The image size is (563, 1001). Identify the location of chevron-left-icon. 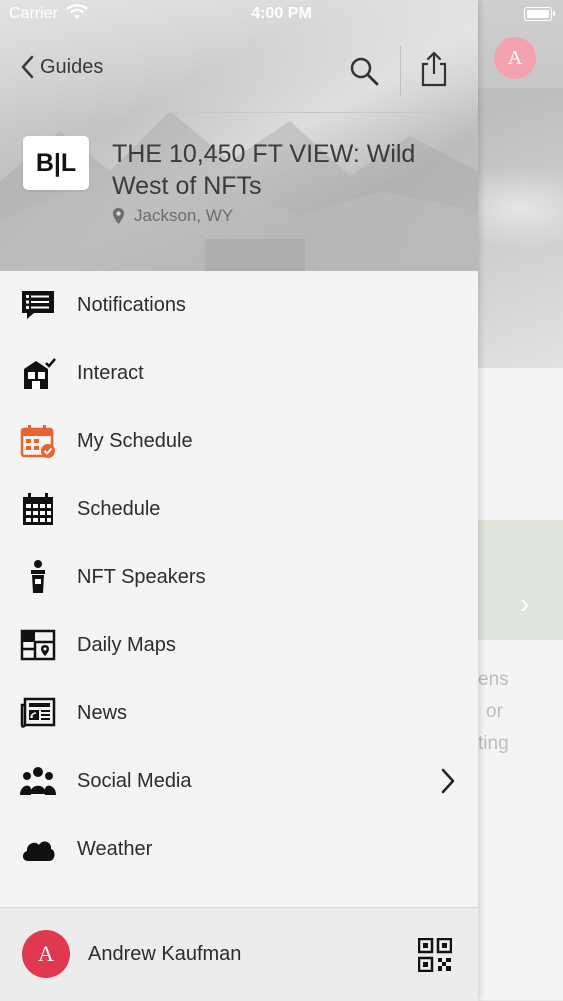
(27, 67).